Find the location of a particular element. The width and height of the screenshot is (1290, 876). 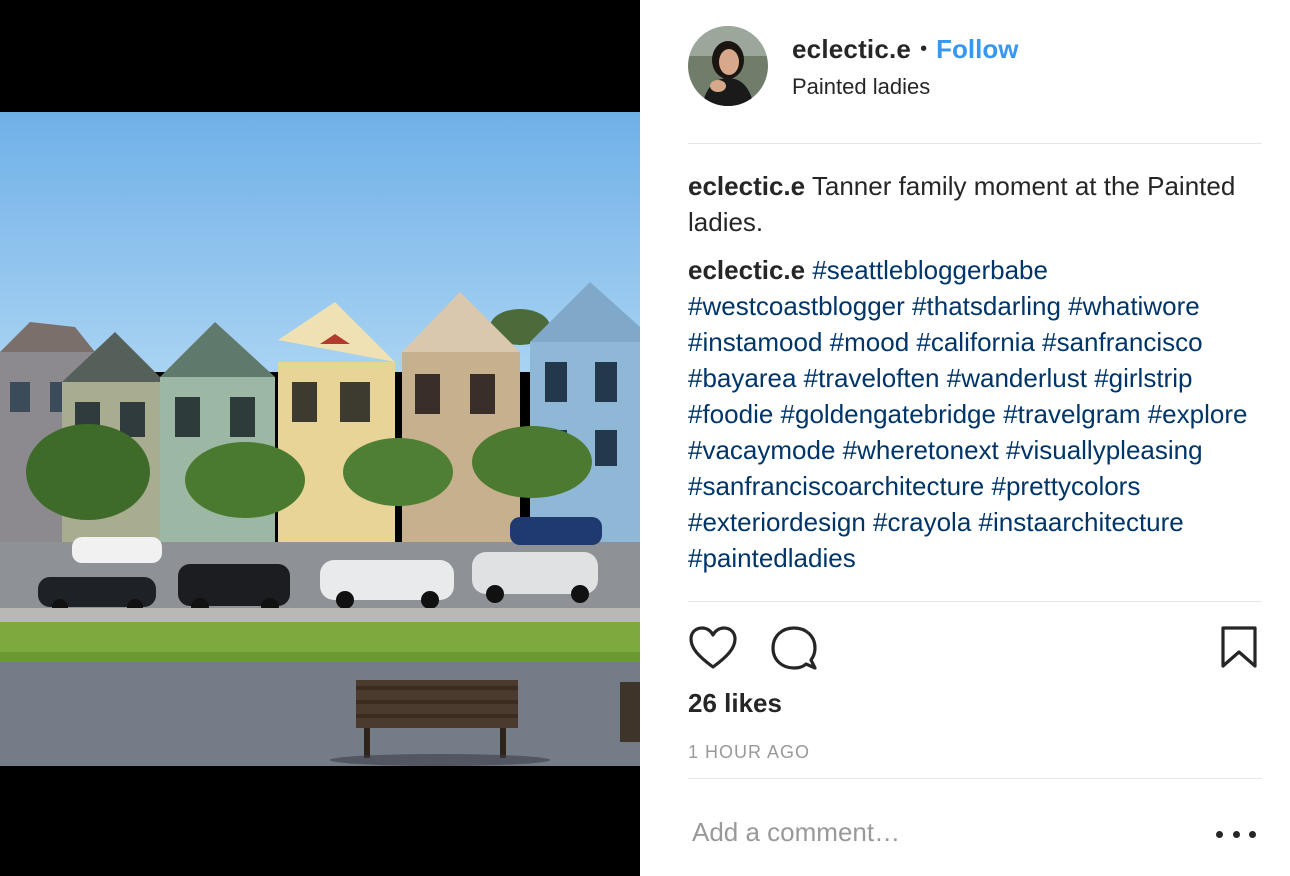

location-link: Painted ladies is located at coordinates (905, 87).